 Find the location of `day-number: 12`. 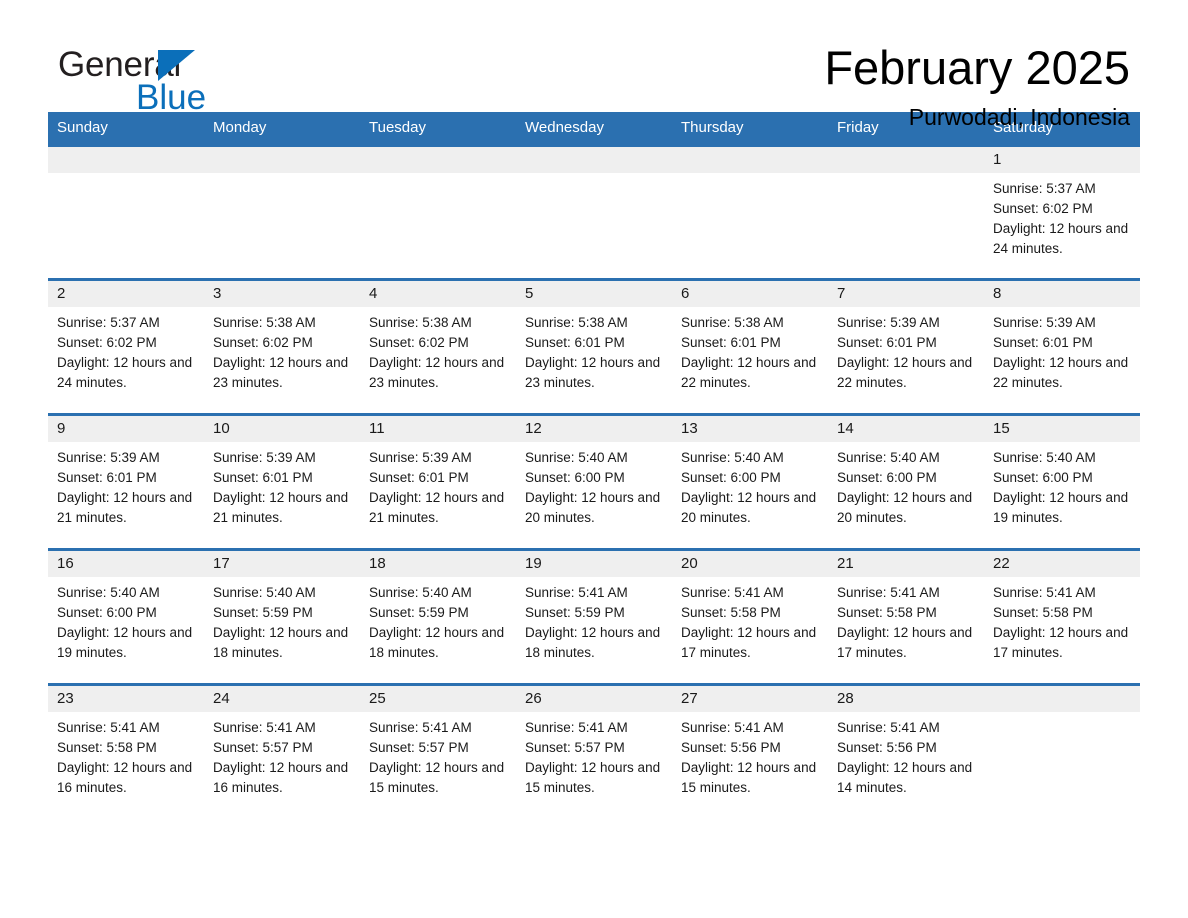

day-number: 12 is located at coordinates (594, 429).